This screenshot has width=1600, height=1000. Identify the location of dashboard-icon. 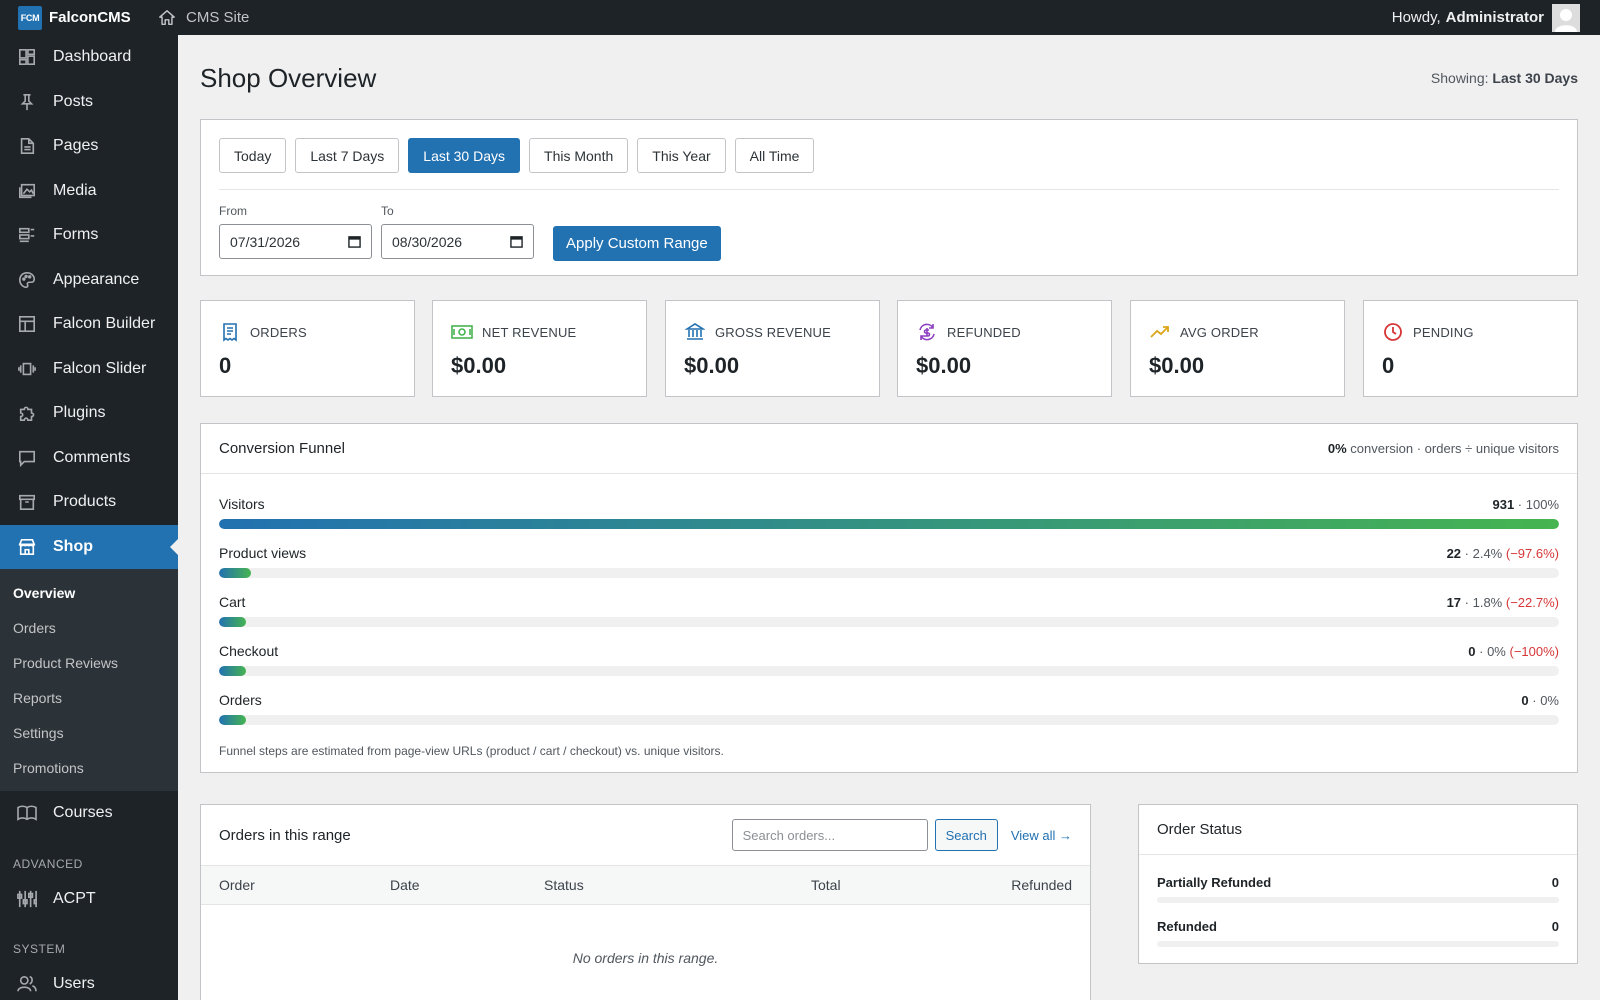
(27, 57).